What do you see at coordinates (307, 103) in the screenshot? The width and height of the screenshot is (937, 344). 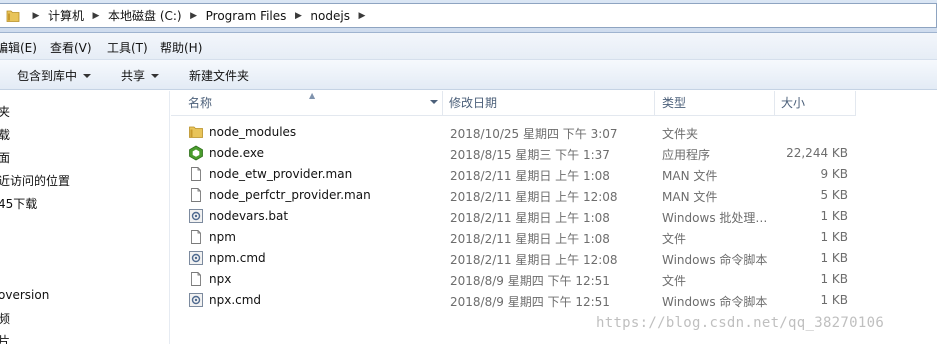 I see `column-header-name: 名称` at bounding box center [307, 103].